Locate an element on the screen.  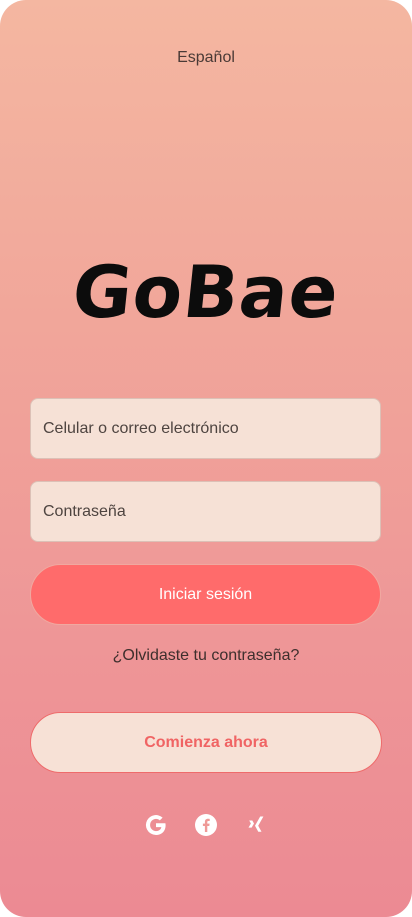
password-input is located at coordinates (205, 511).